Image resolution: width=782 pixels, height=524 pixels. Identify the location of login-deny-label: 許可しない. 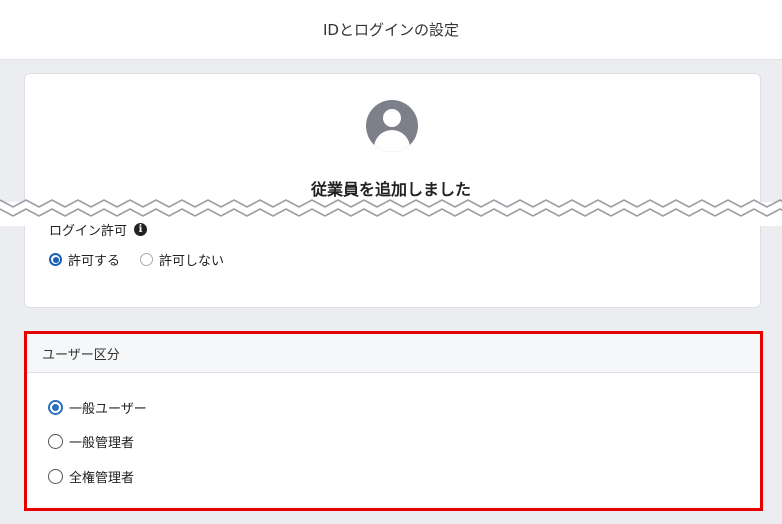
(192, 261).